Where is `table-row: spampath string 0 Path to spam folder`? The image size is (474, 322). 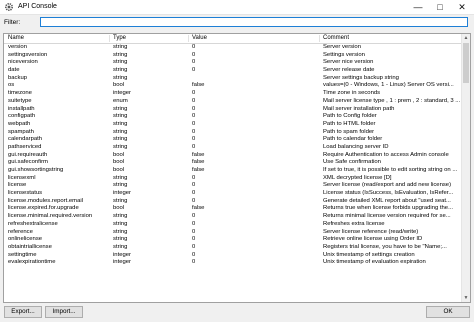 table-row: spampath string 0 Path to spam folder is located at coordinates (233, 133).